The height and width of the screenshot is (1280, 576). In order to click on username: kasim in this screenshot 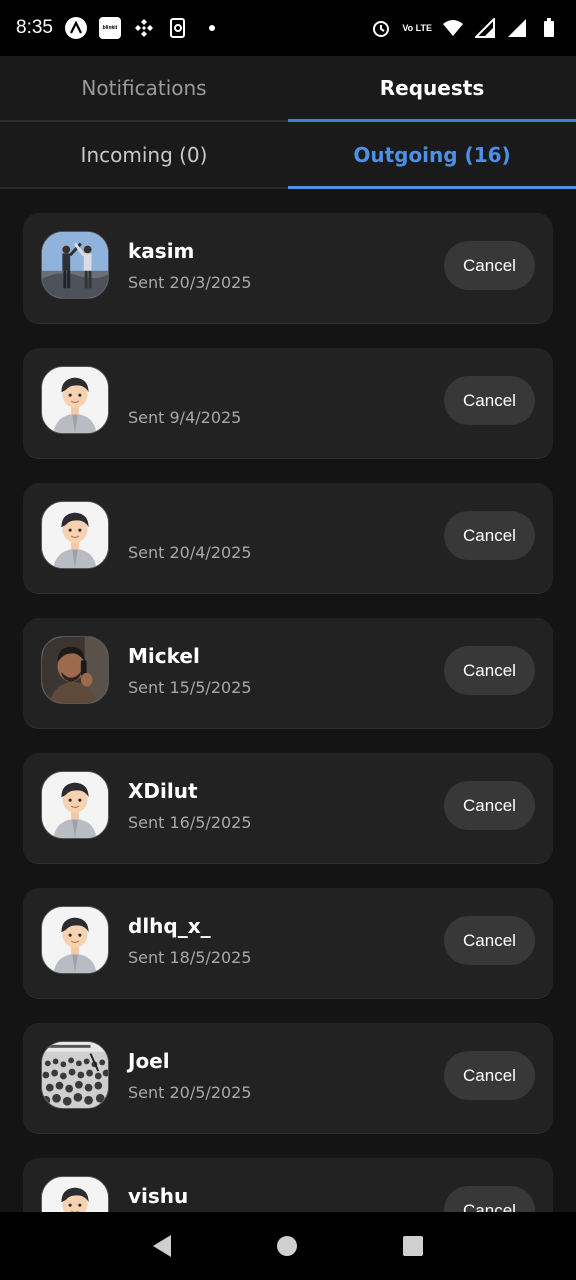, I will do `click(161, 251)`.